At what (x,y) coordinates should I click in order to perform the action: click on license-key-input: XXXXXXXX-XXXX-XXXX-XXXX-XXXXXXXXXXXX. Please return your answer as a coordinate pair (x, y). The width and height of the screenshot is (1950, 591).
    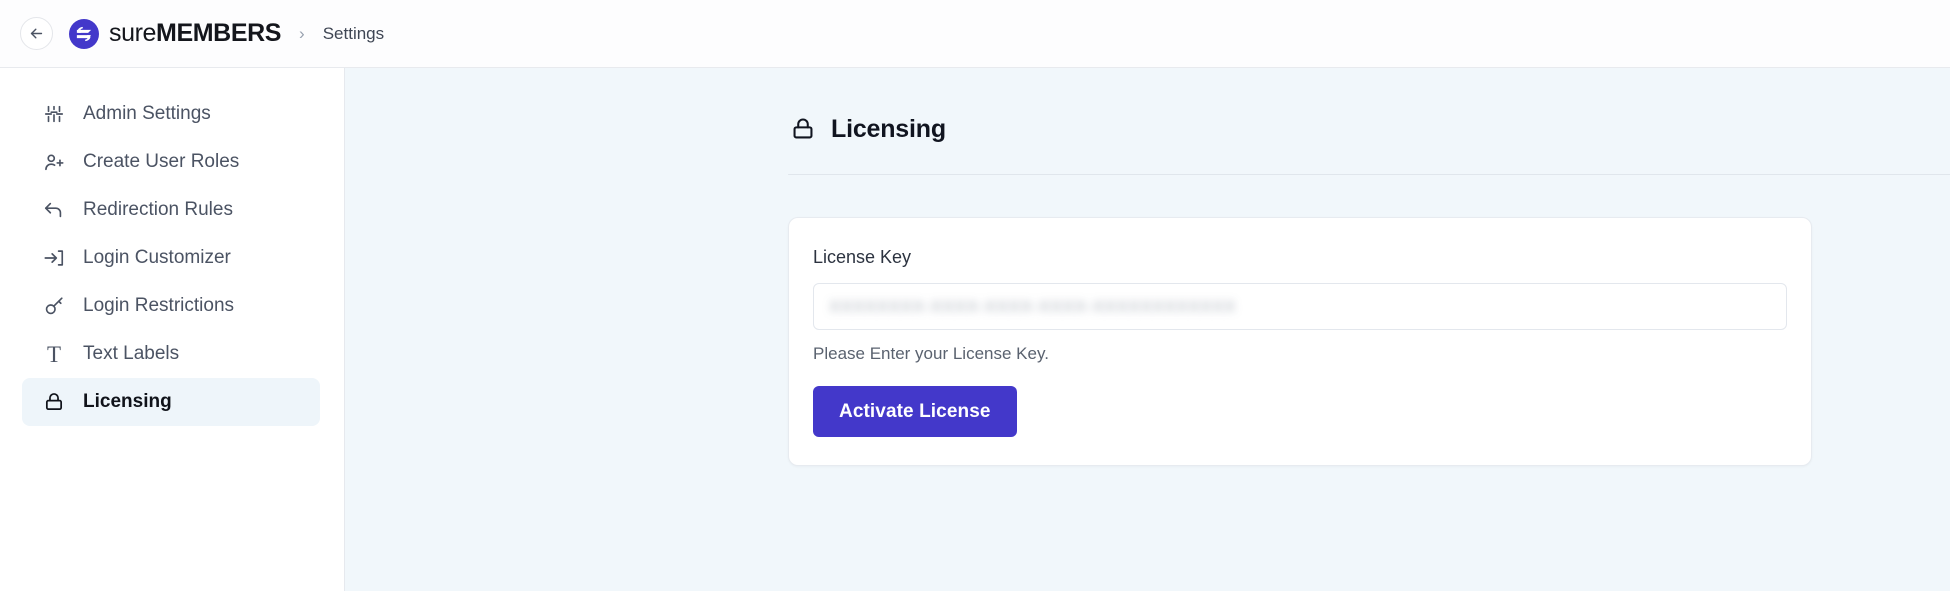
    Looking at the image, I should click on (1300, 306).